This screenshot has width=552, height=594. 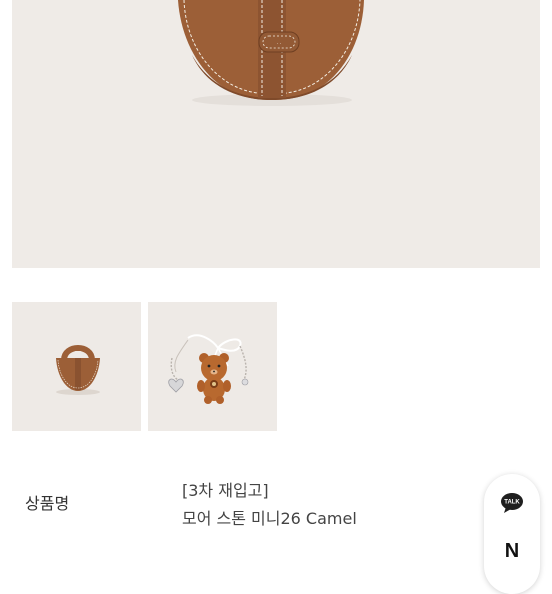 I want to click on talk-label: TALK, so click(x=512, y=503).